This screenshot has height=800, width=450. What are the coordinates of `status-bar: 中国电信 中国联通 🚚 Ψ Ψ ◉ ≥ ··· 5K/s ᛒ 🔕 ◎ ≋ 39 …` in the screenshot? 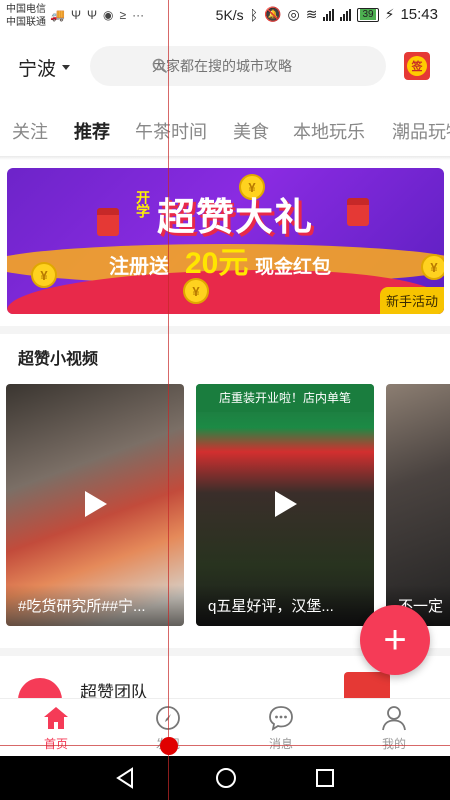 It's located at (225, 17).